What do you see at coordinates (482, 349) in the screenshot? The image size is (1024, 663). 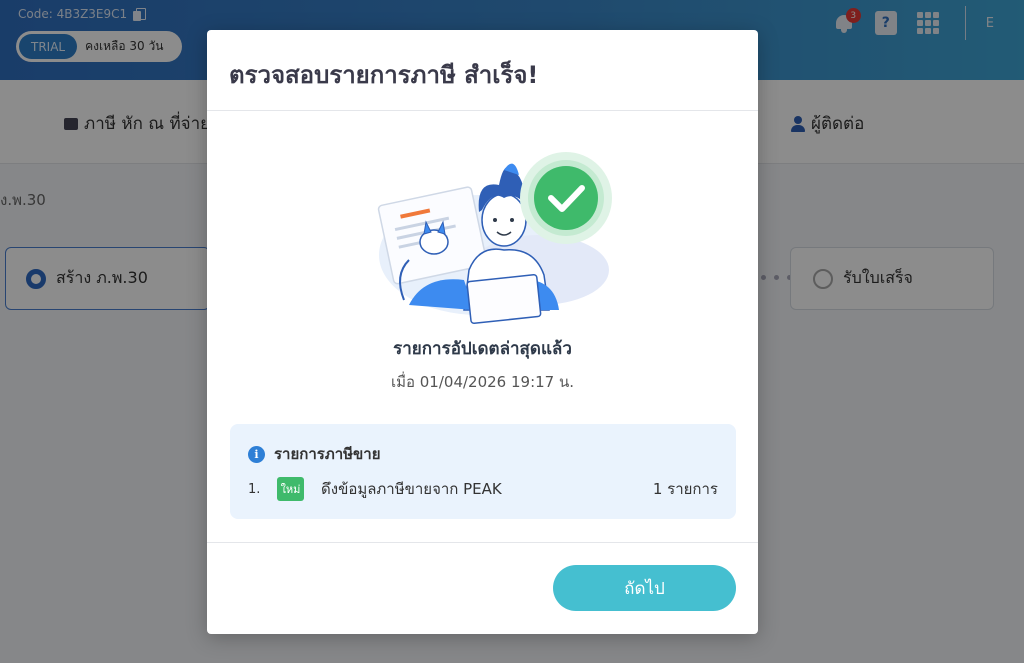 I see `updated-status-title: รายการอัปเดตล่าสุดแล้ว` at bounding box center [482, 349].